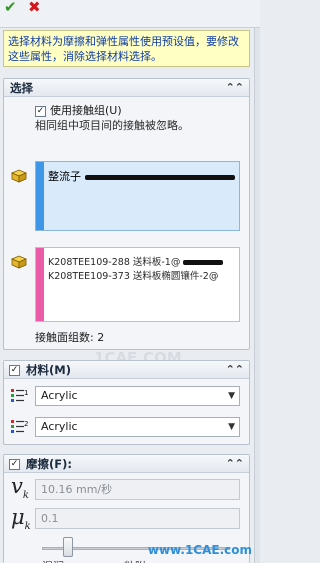  I want to click on list-item: 整流子, so click(143, 175).